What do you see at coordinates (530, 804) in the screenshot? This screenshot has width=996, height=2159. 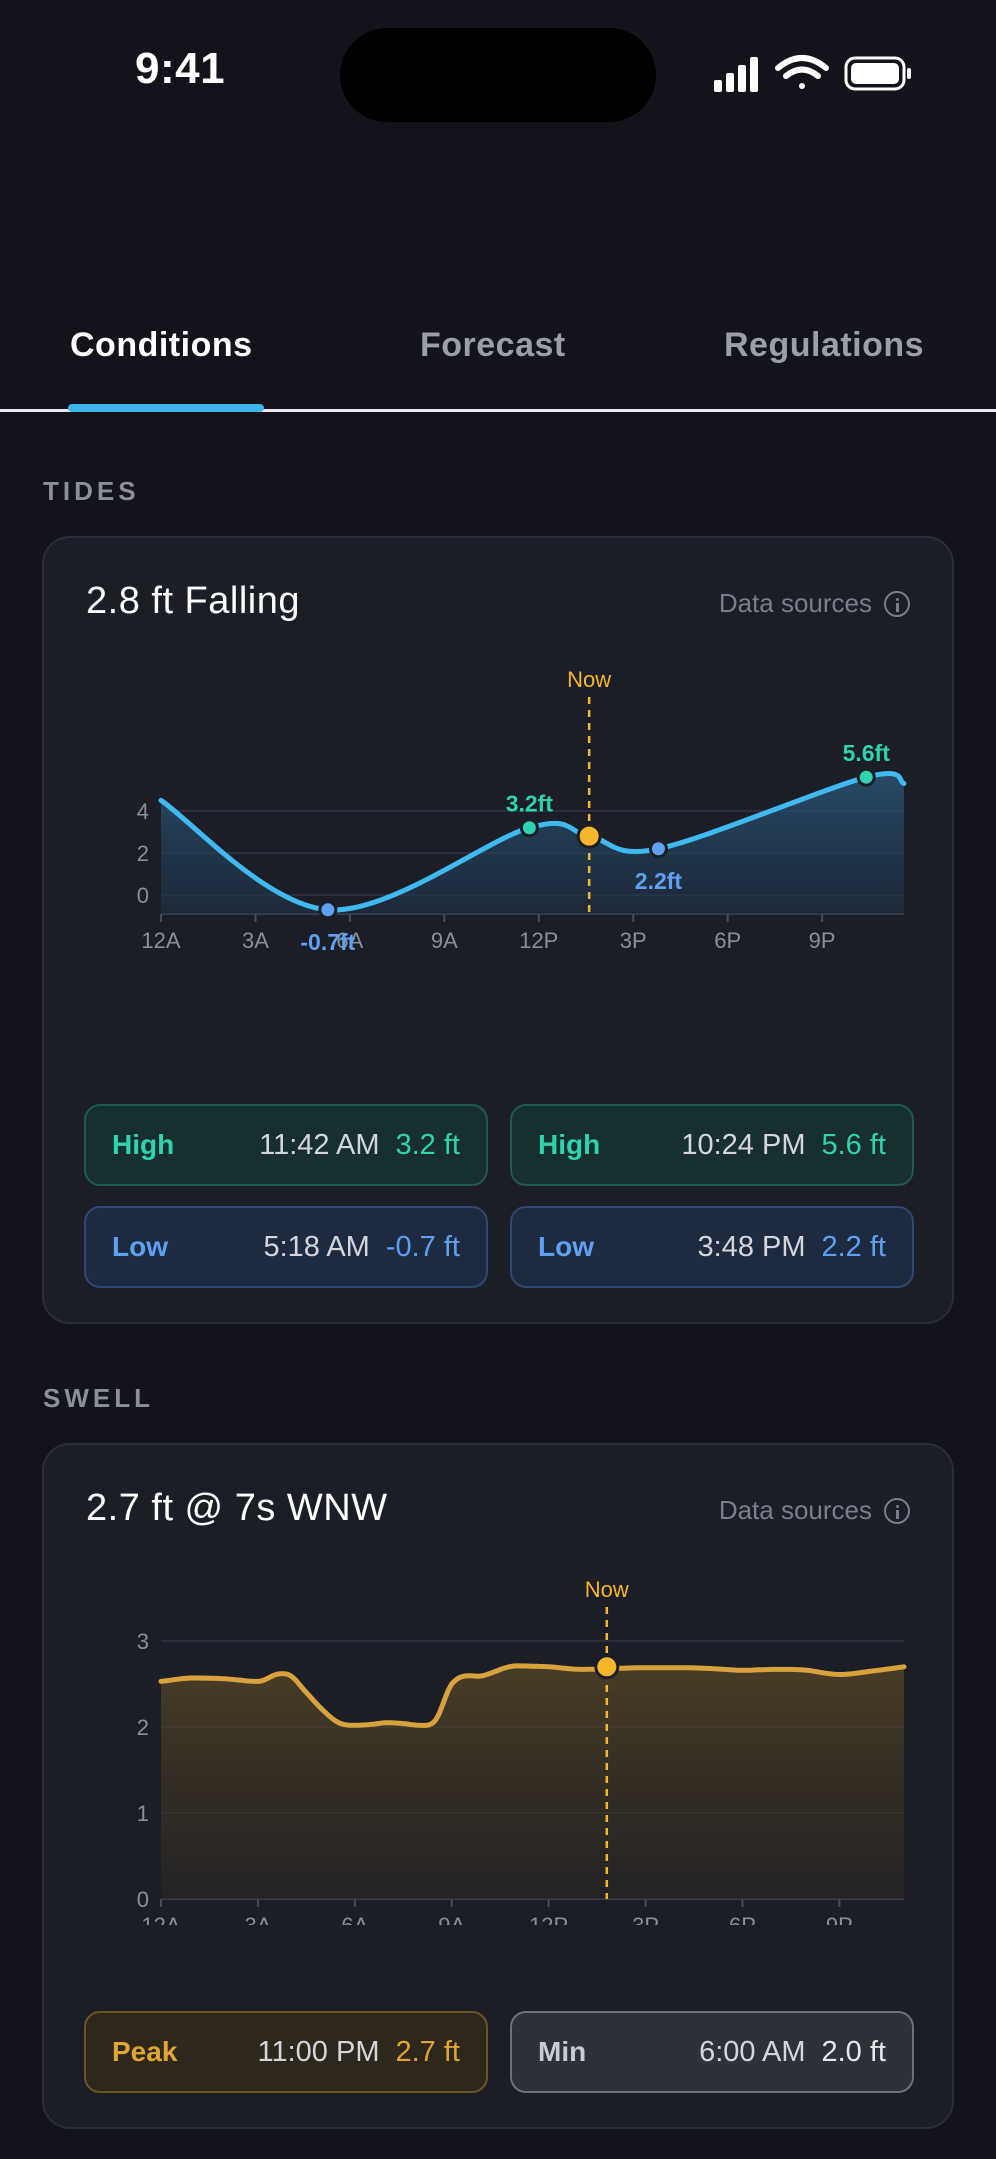 I see `high-tide-label: 3.2ft` at bounding box center [530, 804].